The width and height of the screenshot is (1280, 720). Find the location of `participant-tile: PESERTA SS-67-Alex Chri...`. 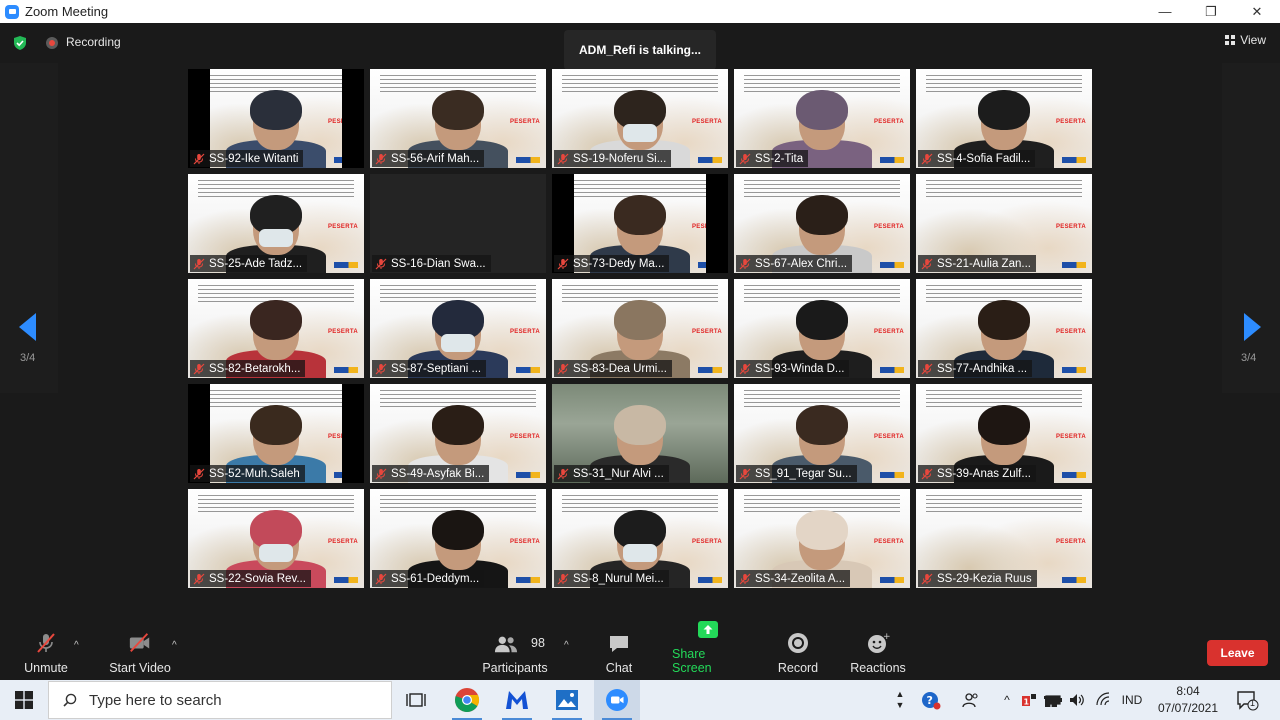

participant-tile: PESERTA SS-67-Alex Chri... is located at coordinates (822, 223).